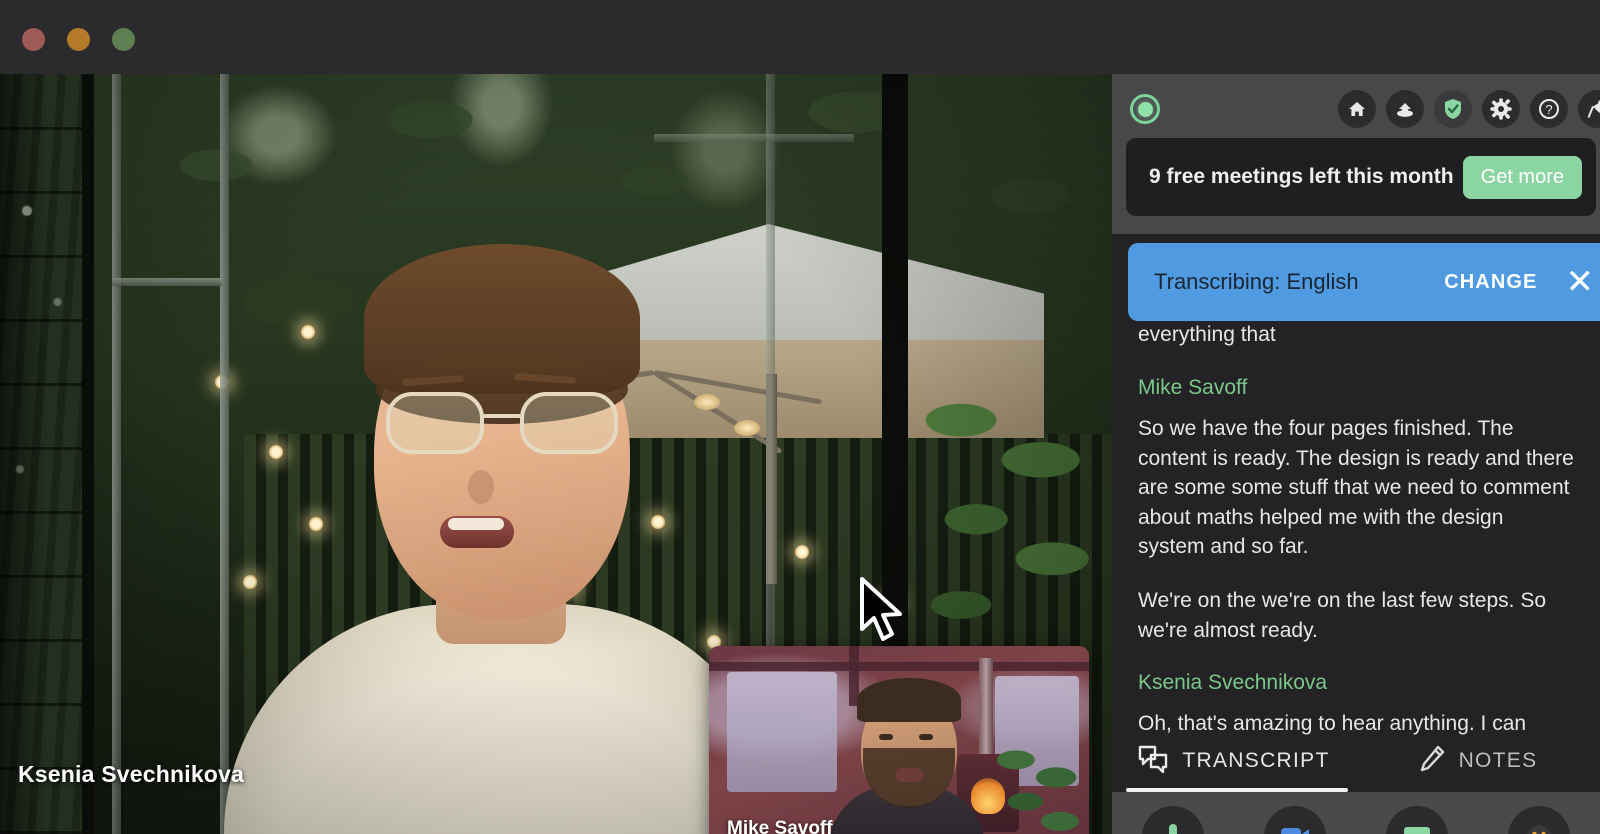 Image resolution: width=1600 pixels, height=834 pixels. What do you see at coordinates (1295, 820) in the screenshot?
I see `camera-button` at bounding box center [1295, 820].